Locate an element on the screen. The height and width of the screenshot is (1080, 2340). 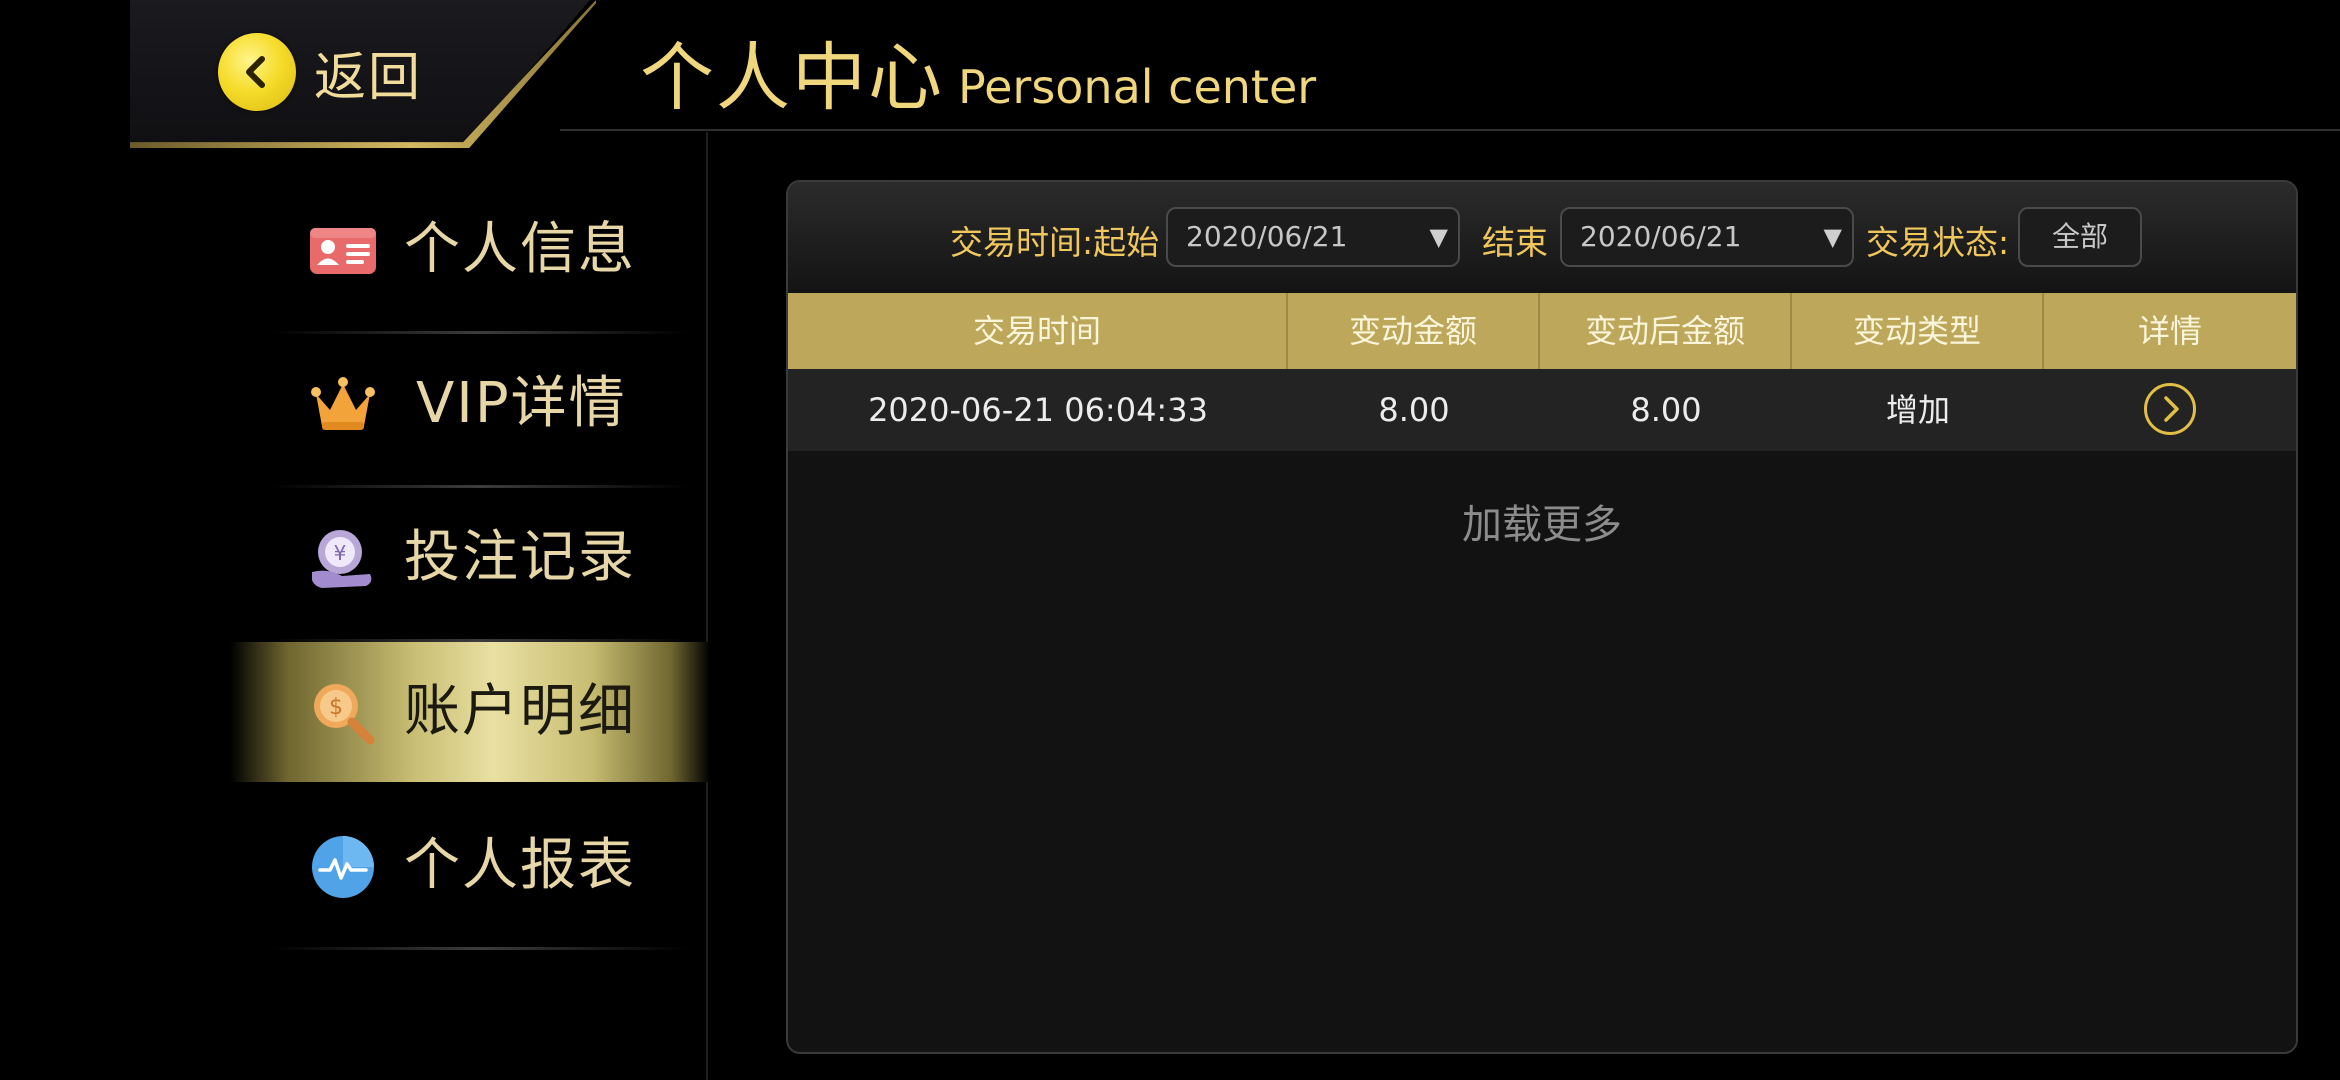
back-button: 返回 is located at coordinates (320, 72).